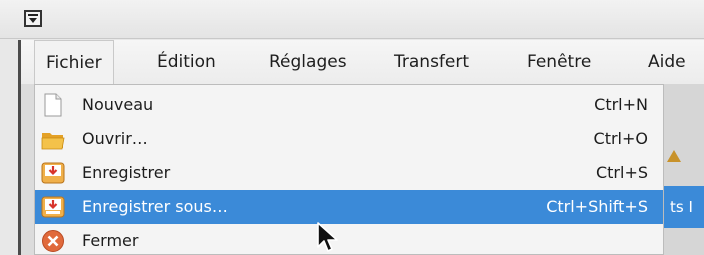 Image resolution: width=704 pixels, height=255 pixels. I want to click on background-panel, so click(684, 169).